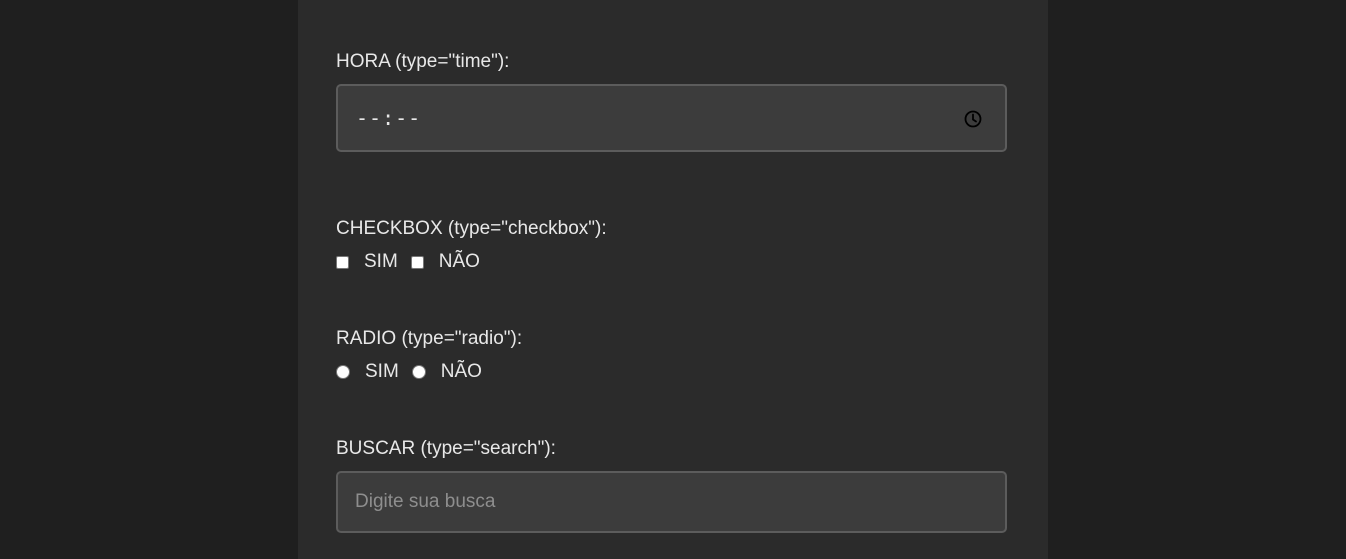 This screenshot has height=559, width=1346. What do you see at coordinates (425, 501) in the screenshot?
I see `search-input-placeholder: Digite sua busca` at bounding box center [425, 501].